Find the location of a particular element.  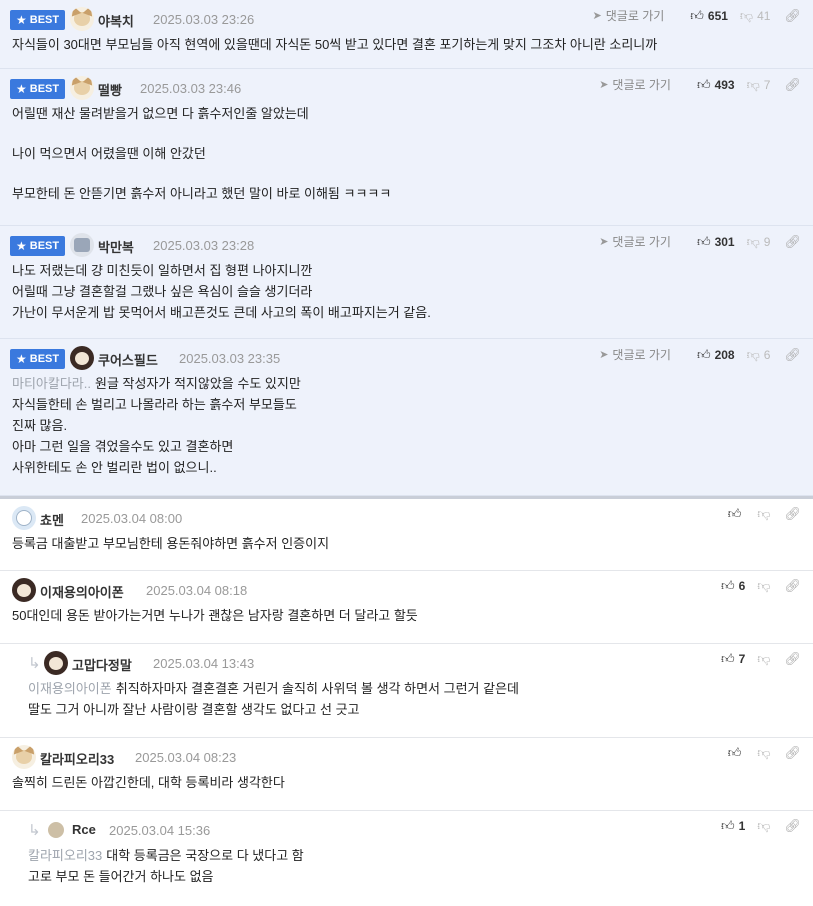

comment-date: 2025.03.04 08:00 is located at coordinates (132, 518).